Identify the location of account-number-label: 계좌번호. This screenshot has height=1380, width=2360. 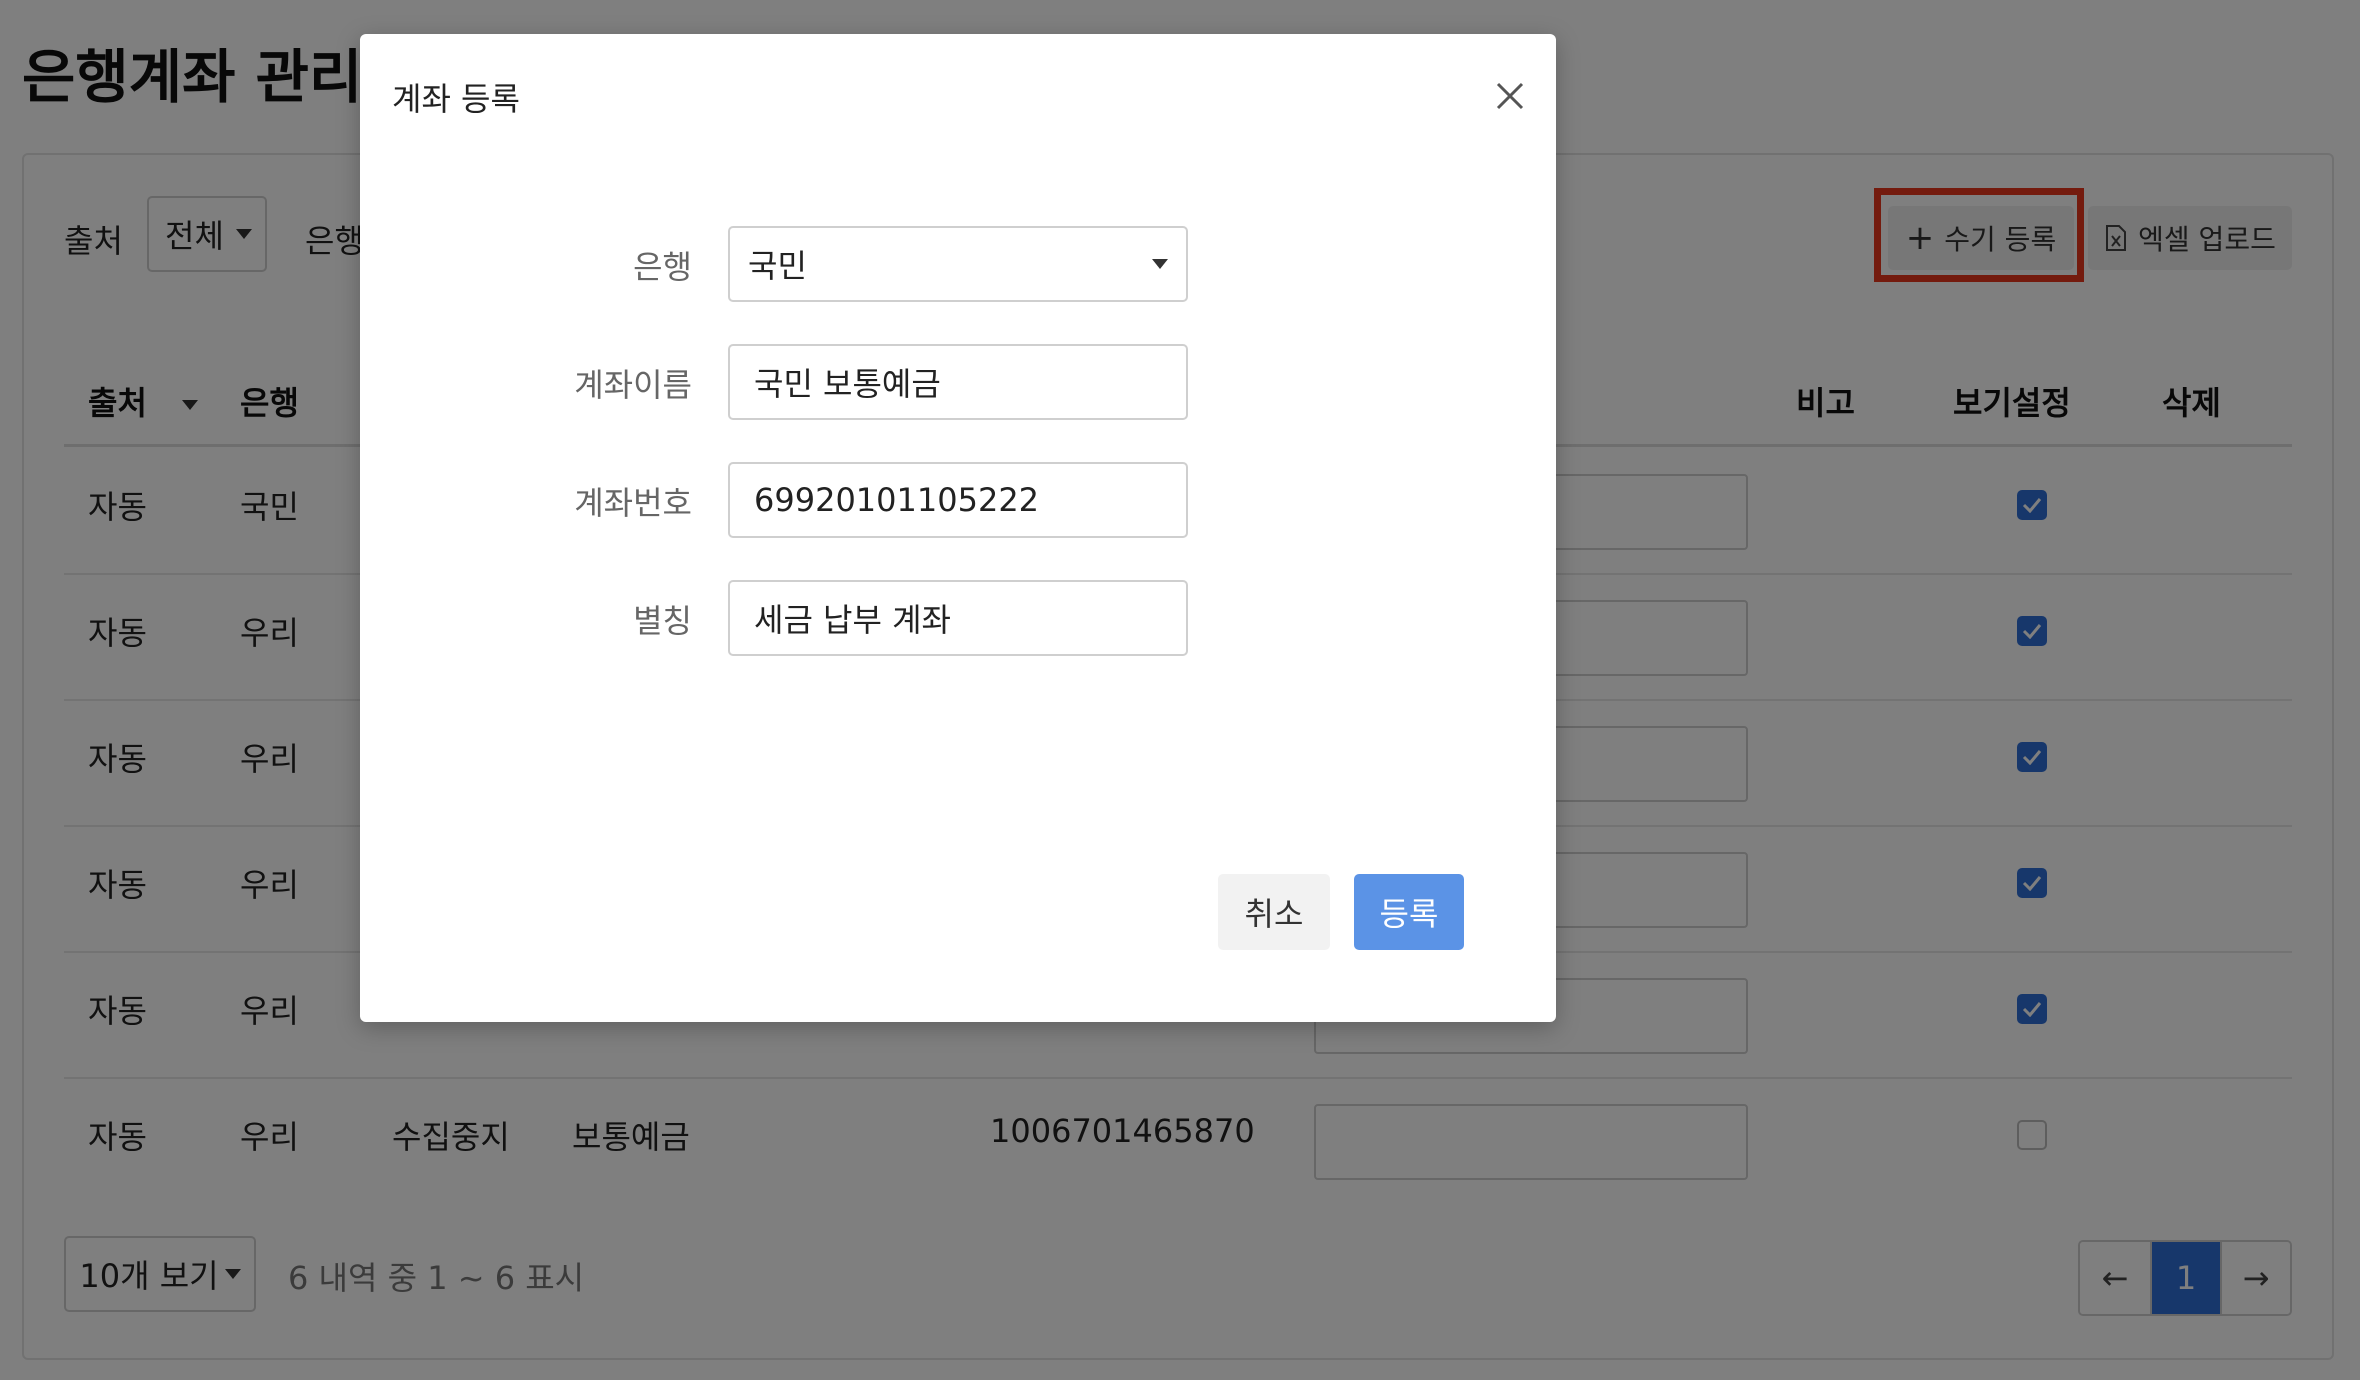
(633, 503).